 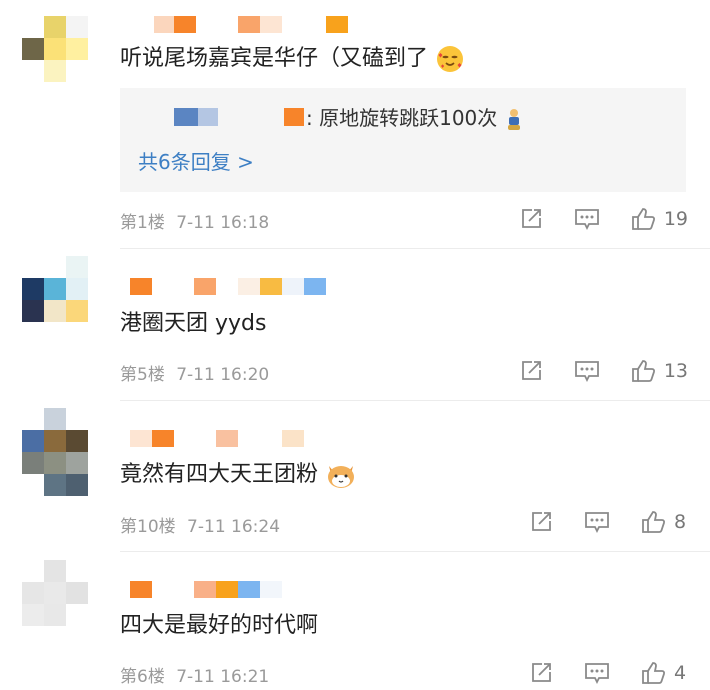 I want to click on like-button: 8, so click(x=664, y=522).